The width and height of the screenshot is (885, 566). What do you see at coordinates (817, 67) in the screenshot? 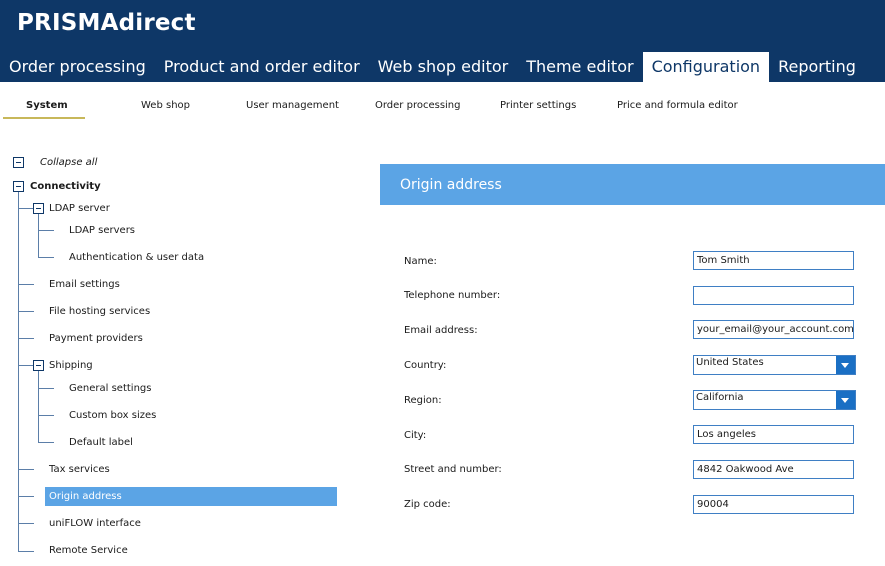
I see `tab-reporting: Reporting` at bounding box center [817, 67].